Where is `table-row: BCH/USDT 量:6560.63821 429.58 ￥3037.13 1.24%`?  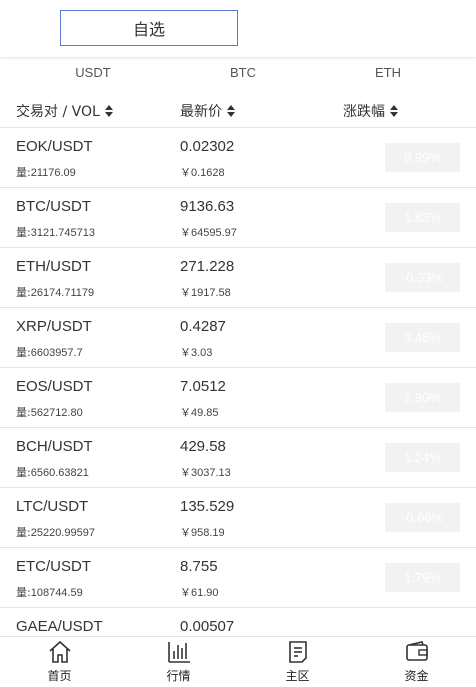
table-row: BCH/USDT 量:6560.63821 429.58 ￥3037.13 1.24% is located at coordinates (238, 458).